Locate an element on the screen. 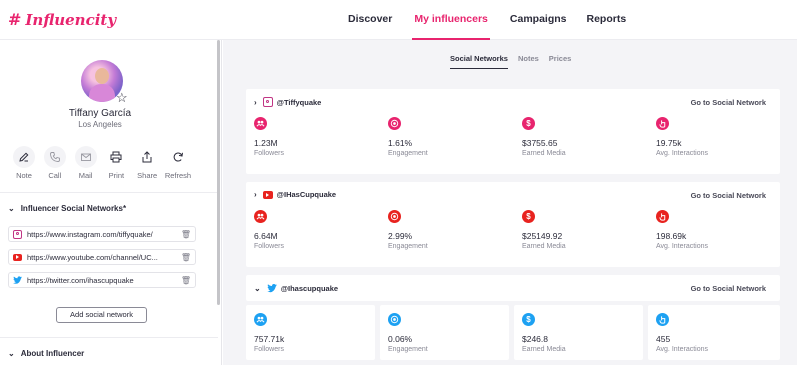 The width and height of the screenshot is (797, 365). youtube-link-field: https://www.youtube.com/channel/UC... 🗑 is located at coordinates (102, 257).